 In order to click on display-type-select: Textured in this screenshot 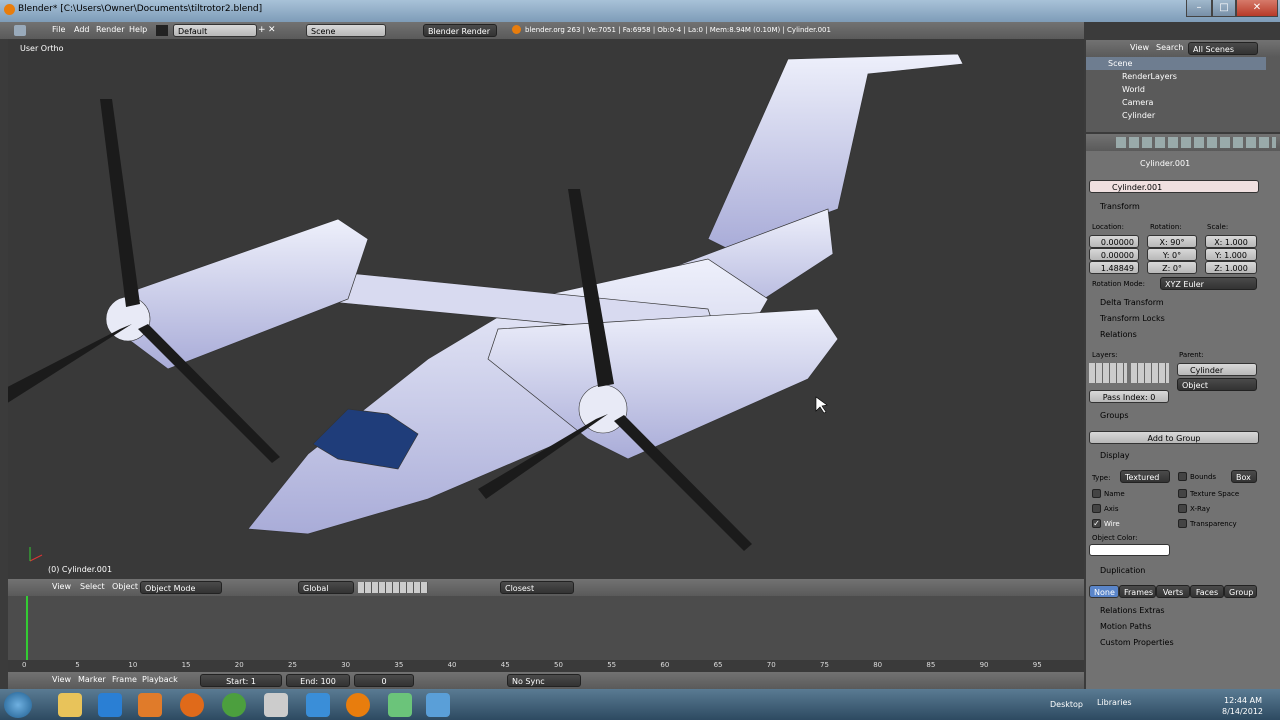, I will do `click(1145, 476)`.